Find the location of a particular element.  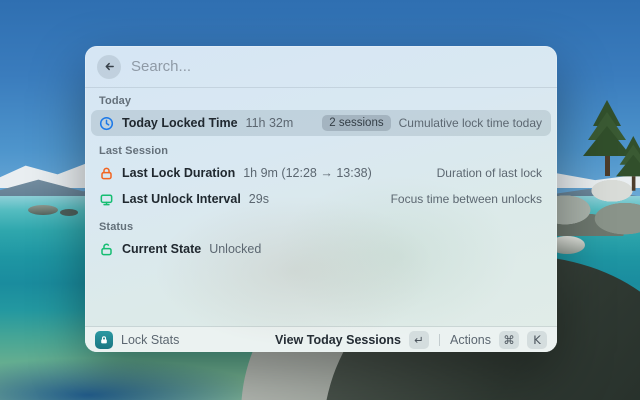

command-key-icon: ⌘ is located at coordinates (509, 339).